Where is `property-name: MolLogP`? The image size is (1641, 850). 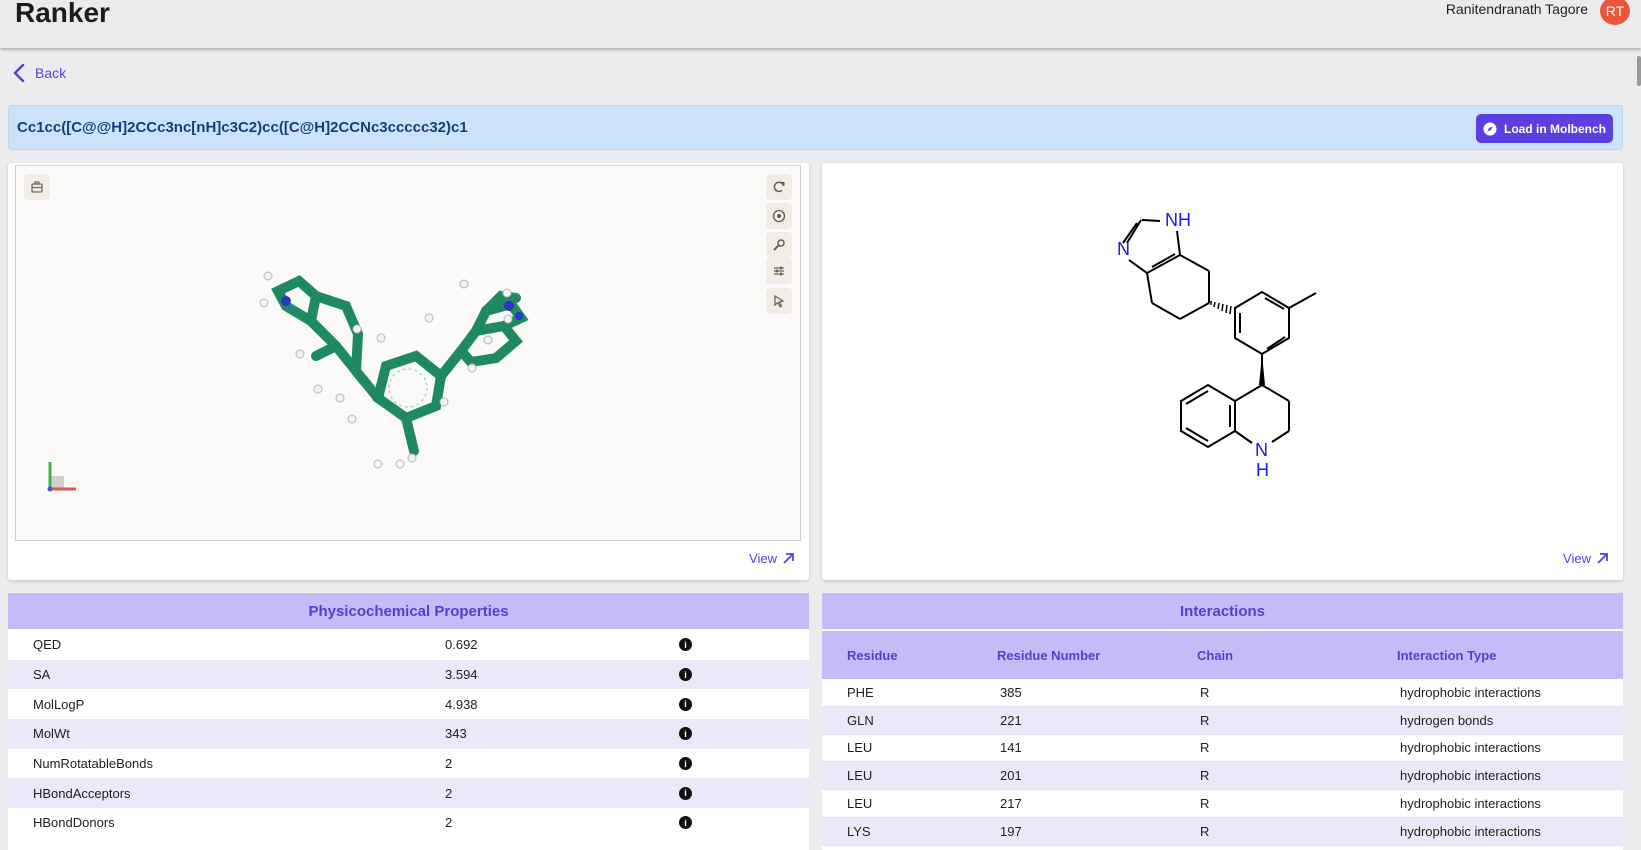
property-name: MolLogP is located at coordinates (59, 704).